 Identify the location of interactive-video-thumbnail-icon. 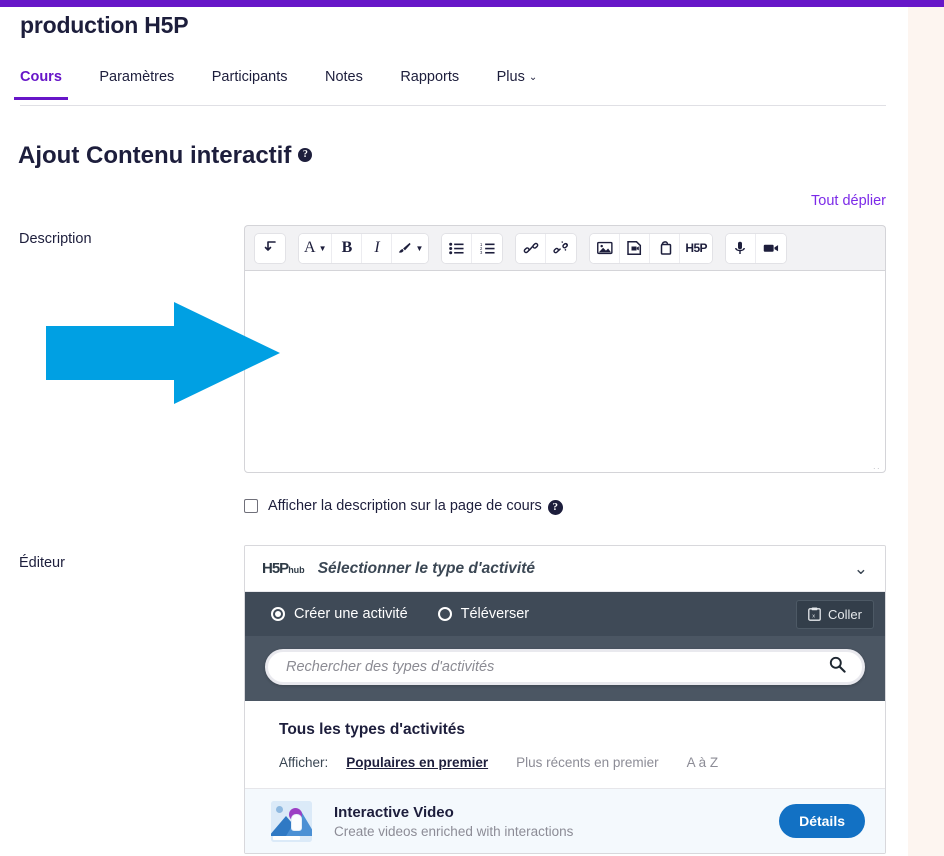
(291, 821).